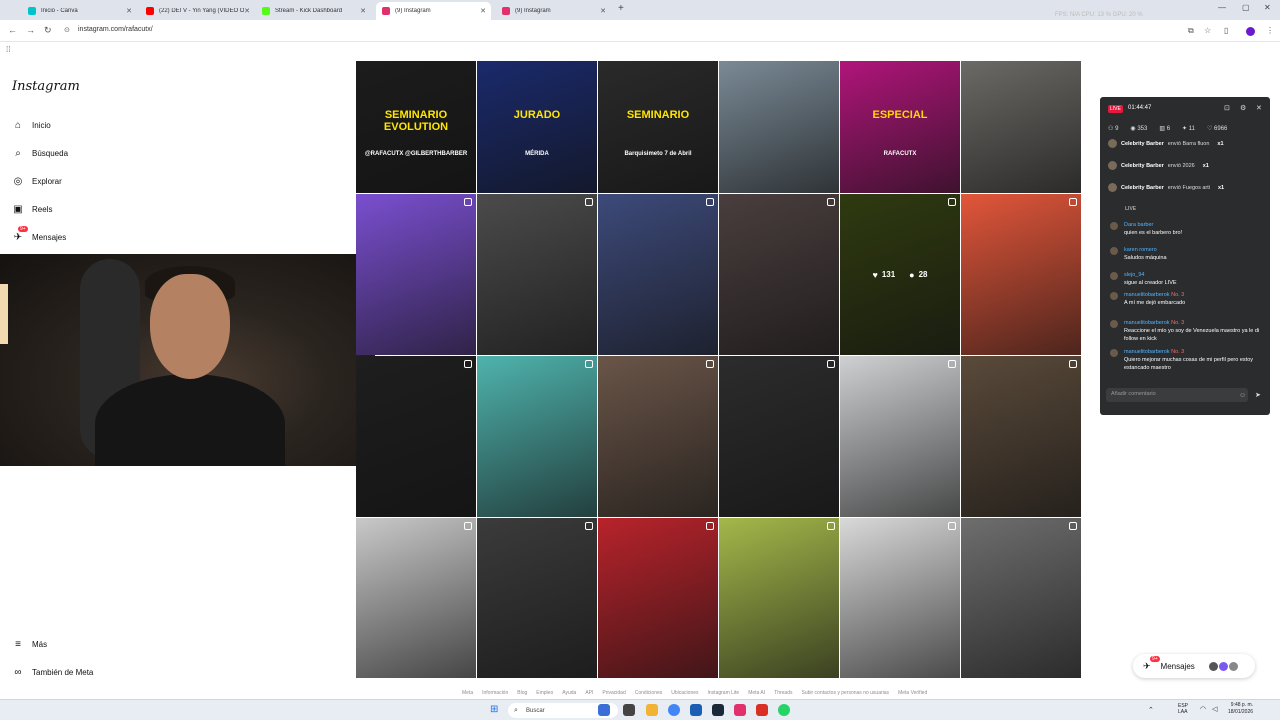 The image size is (1280, 720). What do you see at coordinates (629, 710) in the screenshot?
I see `task-view-icon` at bounding box center [629, 710].